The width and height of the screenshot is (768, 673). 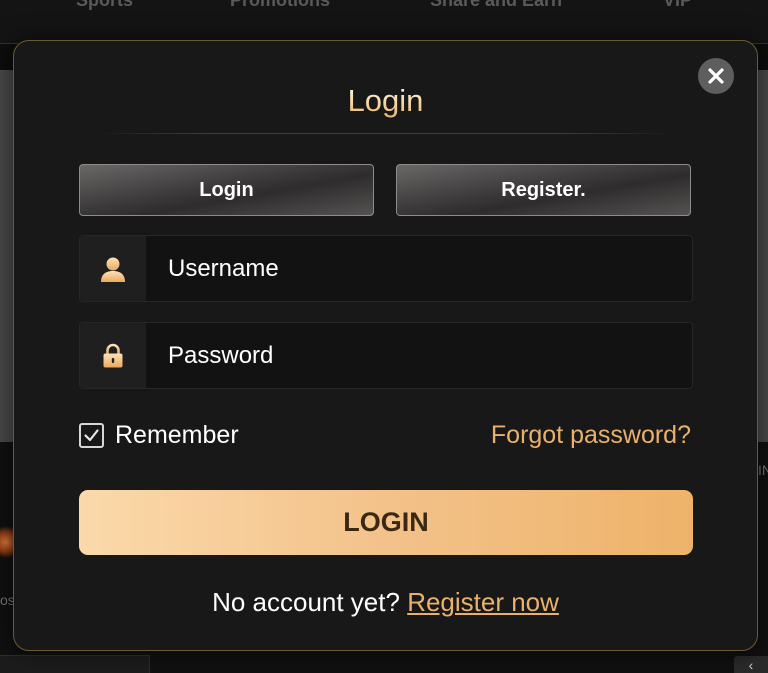 I want to click on scroll-left-button: ‹, so click(x=751, y=664).